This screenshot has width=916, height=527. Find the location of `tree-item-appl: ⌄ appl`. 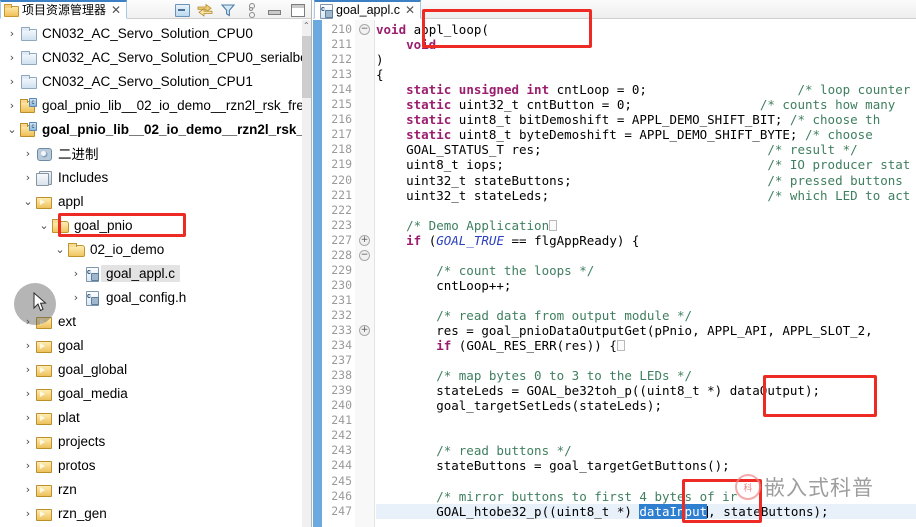

tree-item-appl: ⌄ appl is located at coordinates (151, 201).